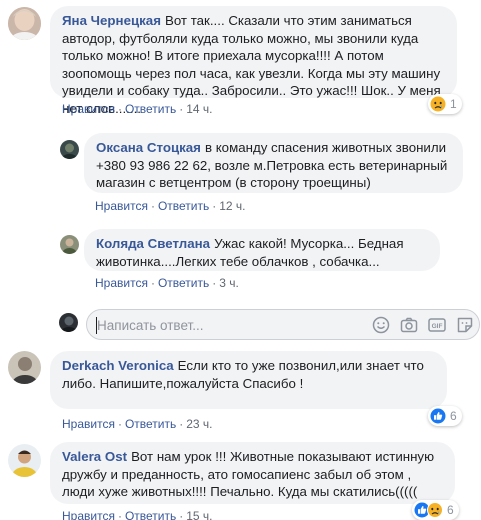  What do you see at coordinates (199, 424) in the screenshot?
I see `comment-time: 23 ч.` at bounding box center [199, 424].